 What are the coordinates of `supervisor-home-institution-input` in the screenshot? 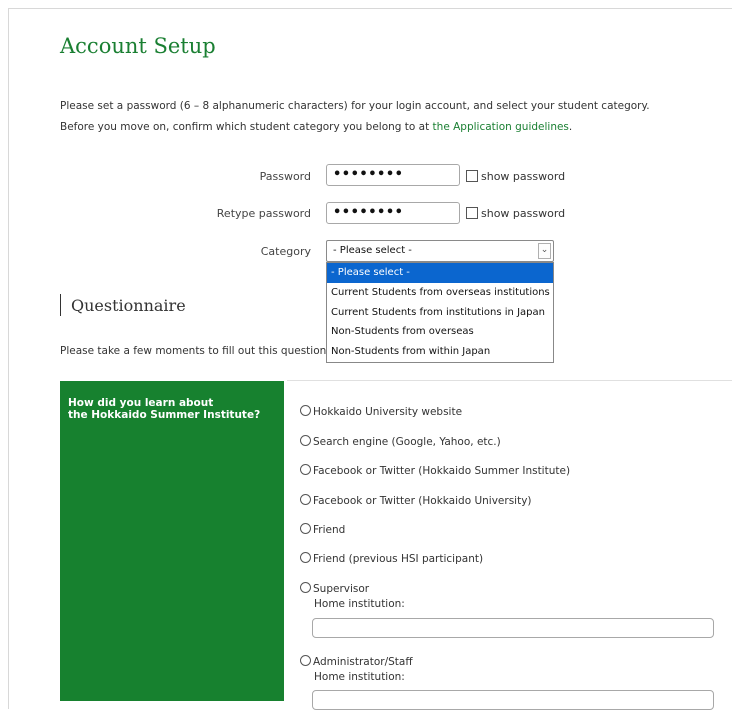 It's located at (513, 628).